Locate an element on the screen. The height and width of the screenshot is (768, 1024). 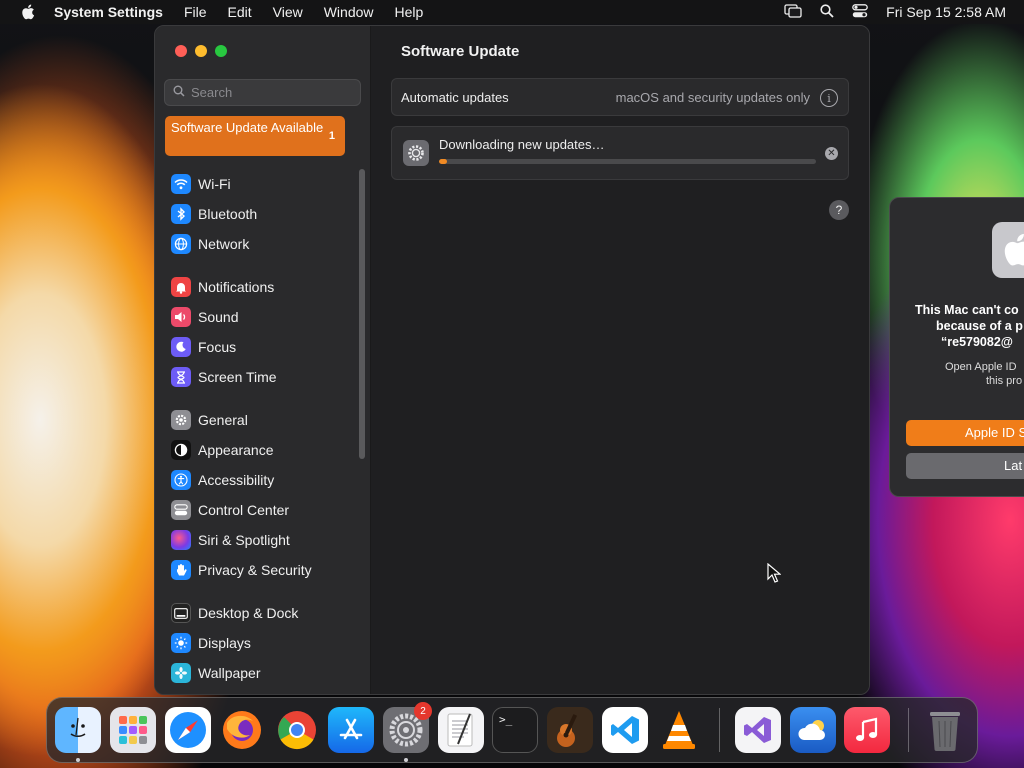
trash-icon is located at coordinates (945, 730).